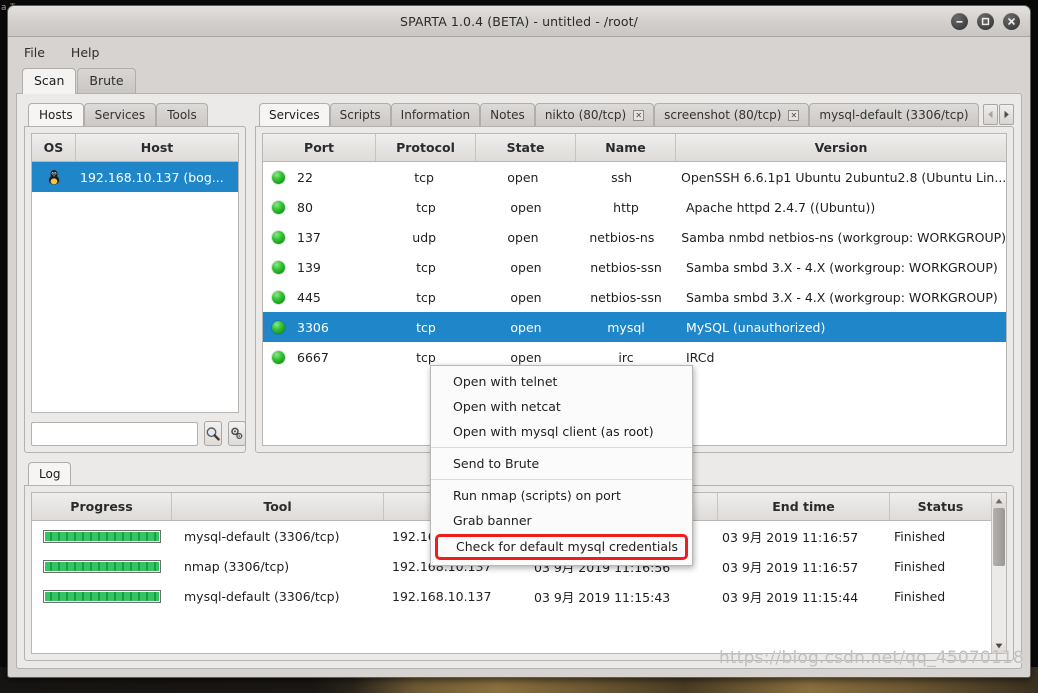 This screenshot has width=1038, height=693. Describe the element at coordinates (54, 147) in the screenshot. I see `column-header-os: OS` at that location.